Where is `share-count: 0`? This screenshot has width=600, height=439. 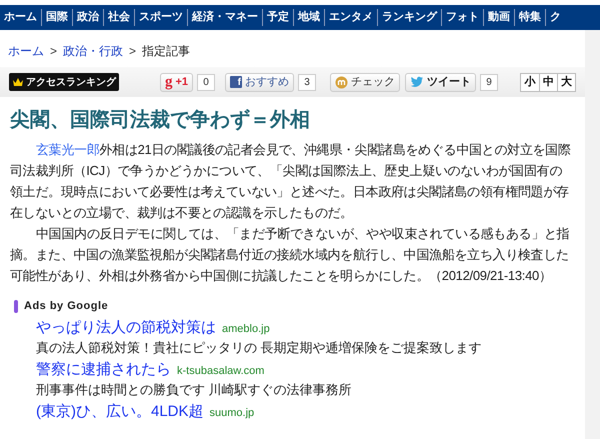 share-count: 0 is located at coordinates (206, 82).